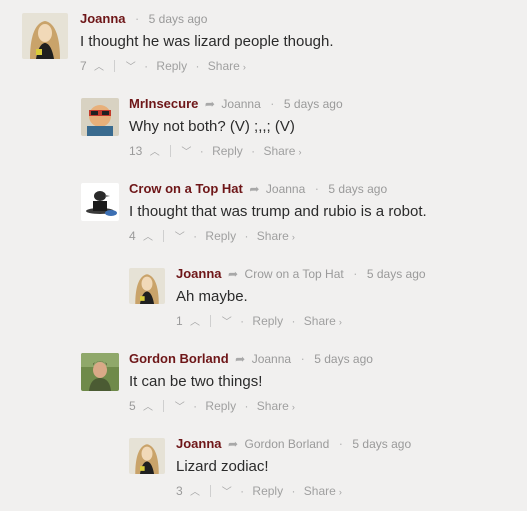 Image resolution: width=527 pixels, height=511 pixels. I want to click on comment-footer: 7 ︿ ﹀ · Reply · Share ›, so click(207, 66).